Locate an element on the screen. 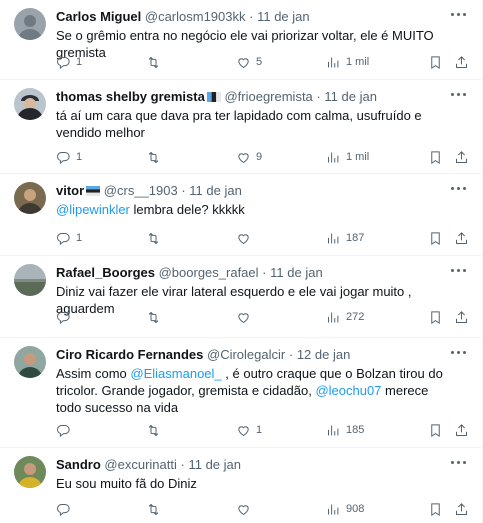 This screenshot has width=483, height=523. views-button: 187 is located at coordinates (345, 238).